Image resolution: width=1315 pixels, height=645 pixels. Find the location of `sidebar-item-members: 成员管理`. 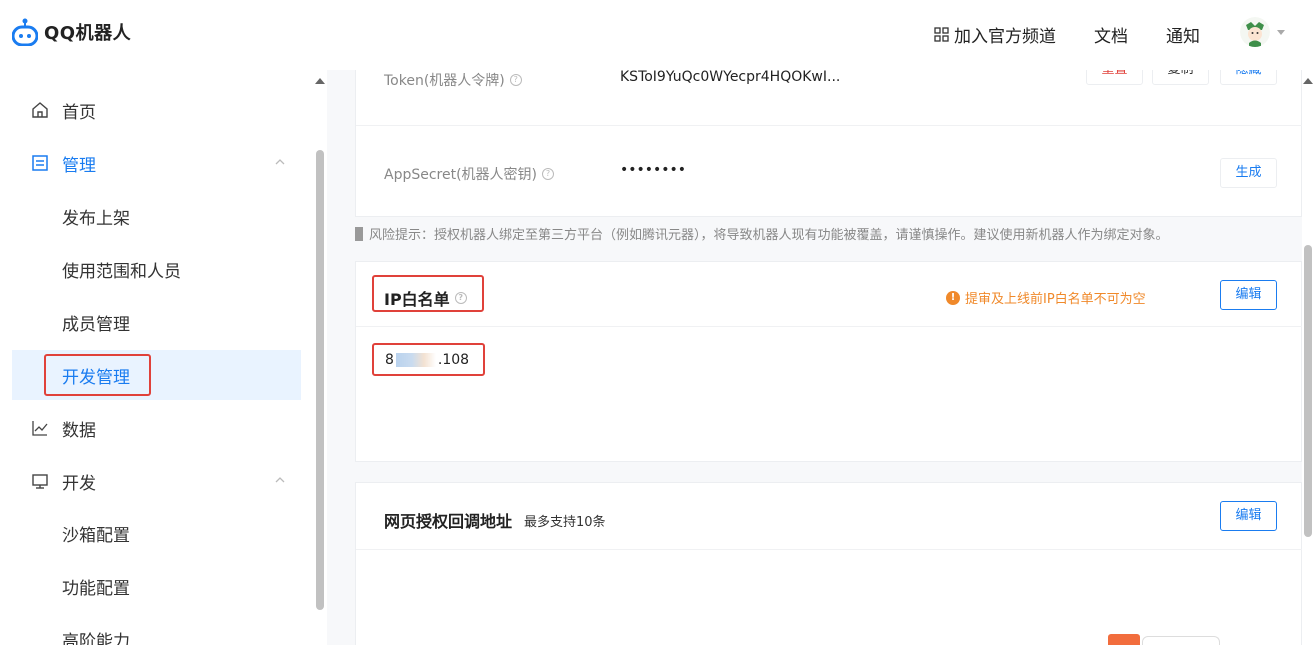

sidebar-item-members: 成员管理 is located at coordinates (156, 322).